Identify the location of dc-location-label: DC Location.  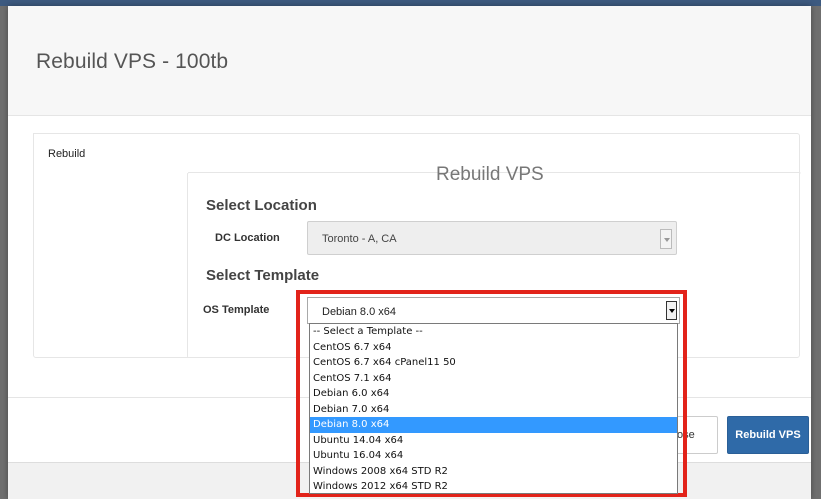
(247, 238).